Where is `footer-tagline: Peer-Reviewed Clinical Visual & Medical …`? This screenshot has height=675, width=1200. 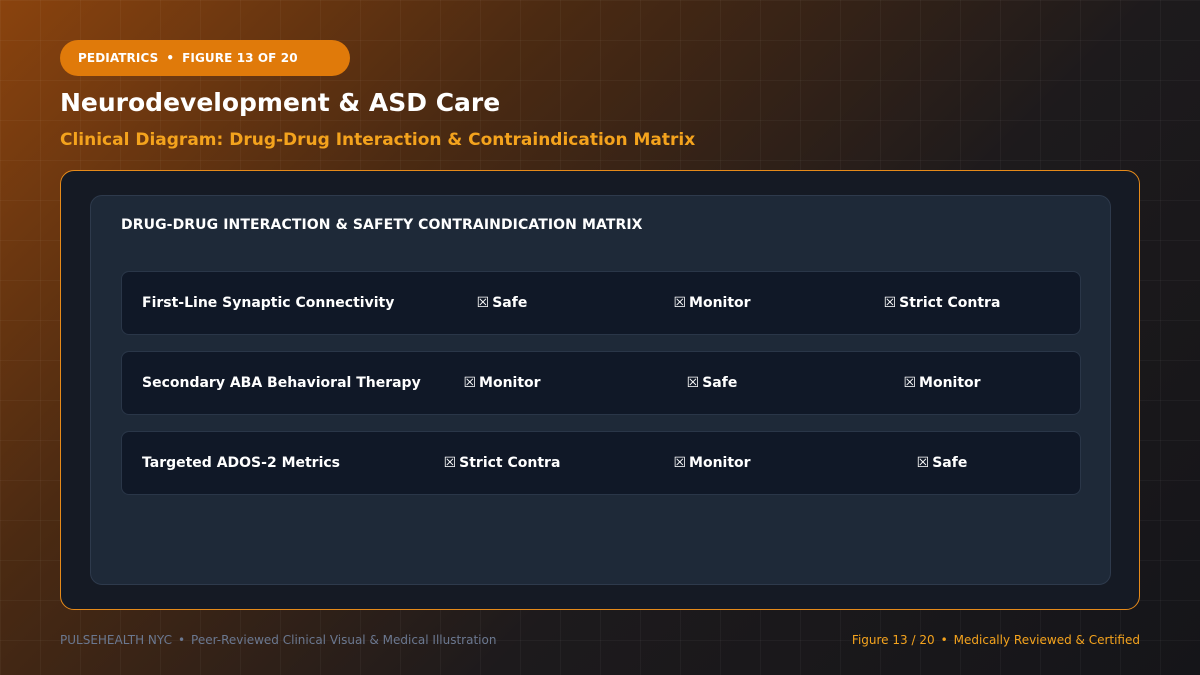 footer-tagline: Peer-Reviewed Clinical Visual & Medical … is located at coordinates (344, 640).